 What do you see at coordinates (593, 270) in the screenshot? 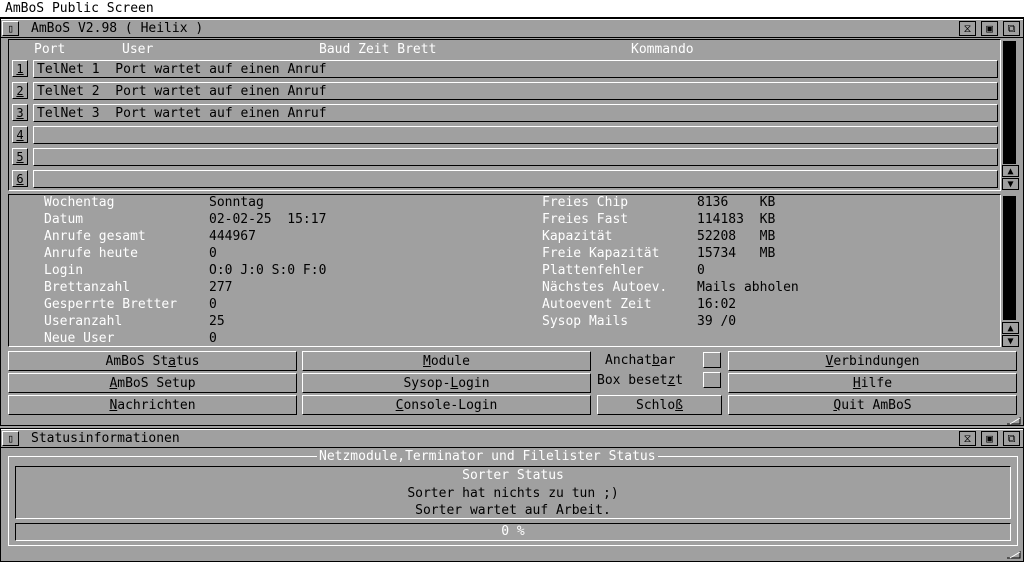
I see `info-label: Plattenfehler` at bounding box center [593, 270].